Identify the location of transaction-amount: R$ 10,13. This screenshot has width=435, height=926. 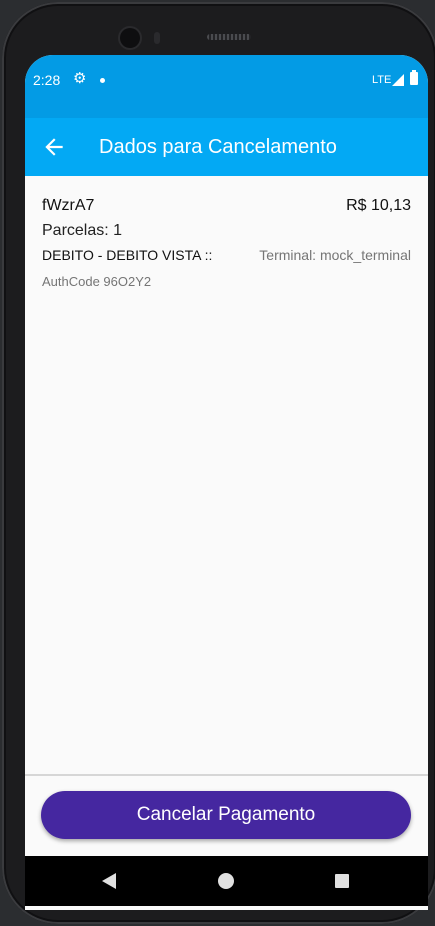
(378, 205).